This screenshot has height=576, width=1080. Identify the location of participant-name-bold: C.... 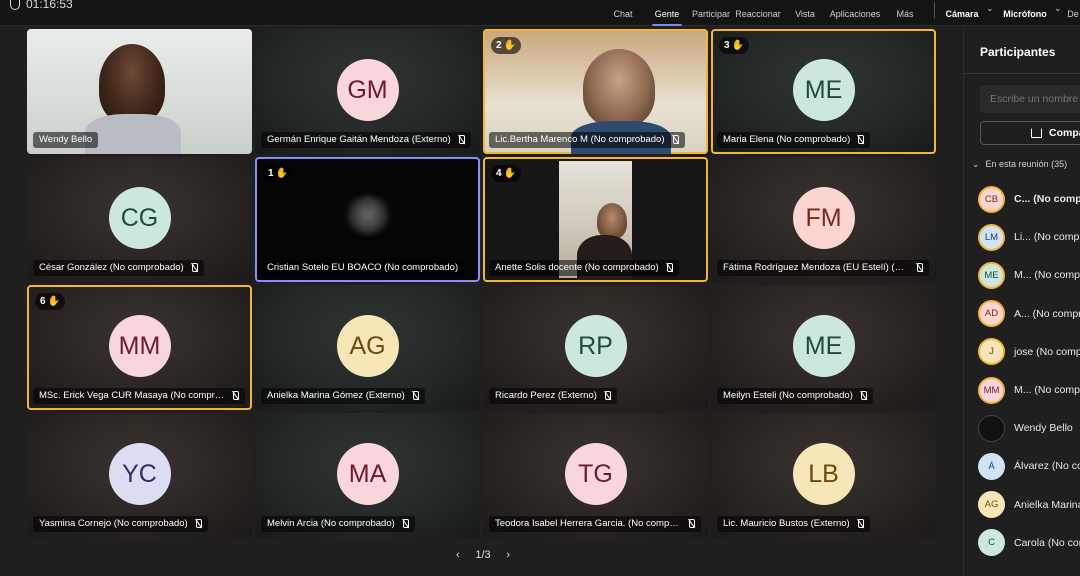
(1022, 199).